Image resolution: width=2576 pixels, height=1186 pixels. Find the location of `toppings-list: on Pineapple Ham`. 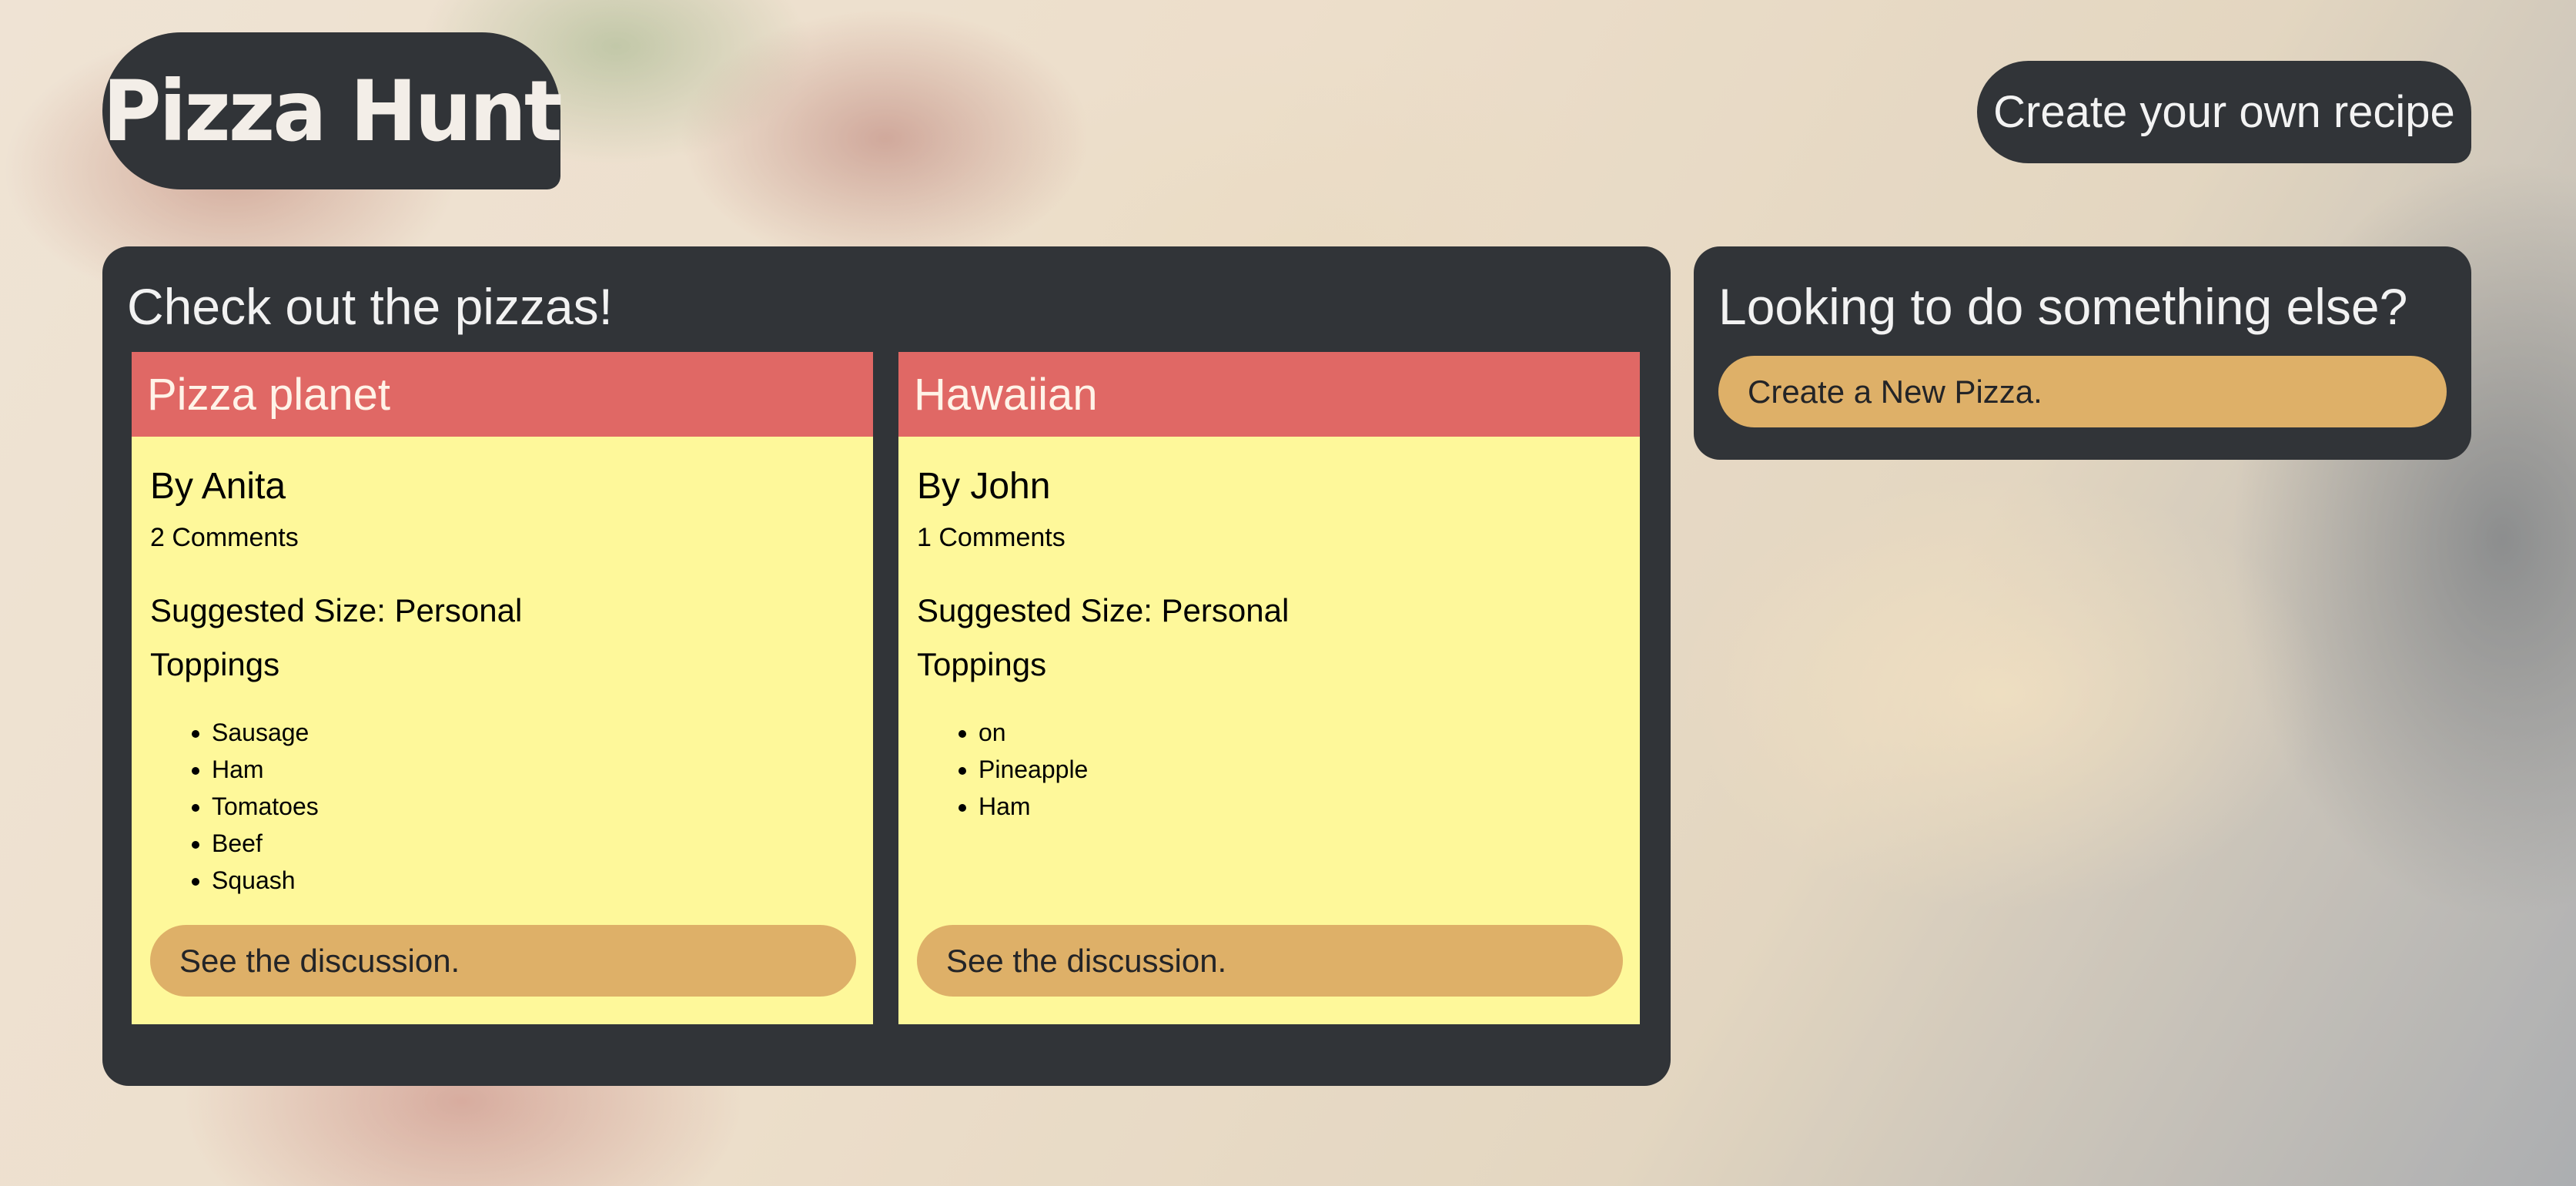

toppings-list: on Pineapple Ham is located at coordinates (1003, 769).